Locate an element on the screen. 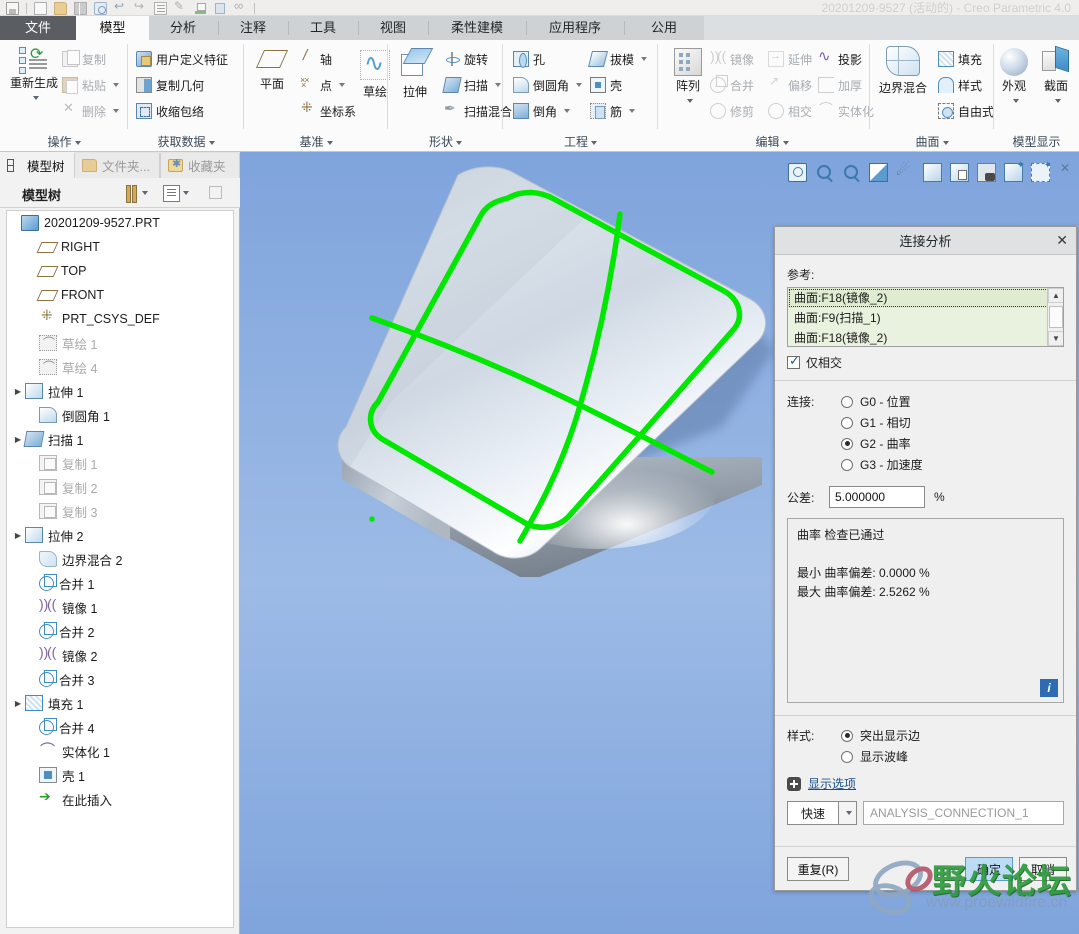 This screenshot has height=934, width=1079. chamfer-caret-icon is located at coordinates (567, 111).